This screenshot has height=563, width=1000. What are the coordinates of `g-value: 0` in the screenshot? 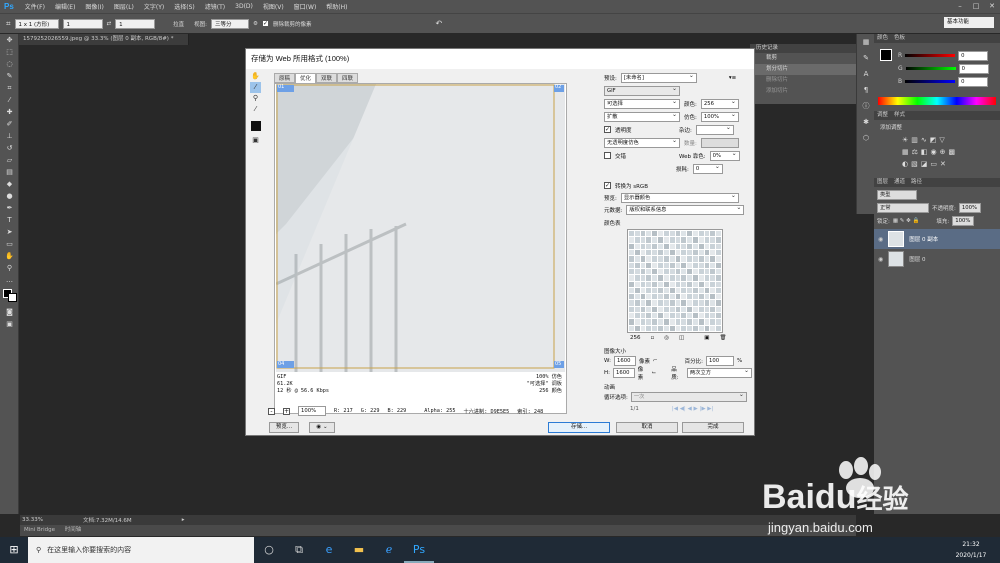 It's located at (973, 68).